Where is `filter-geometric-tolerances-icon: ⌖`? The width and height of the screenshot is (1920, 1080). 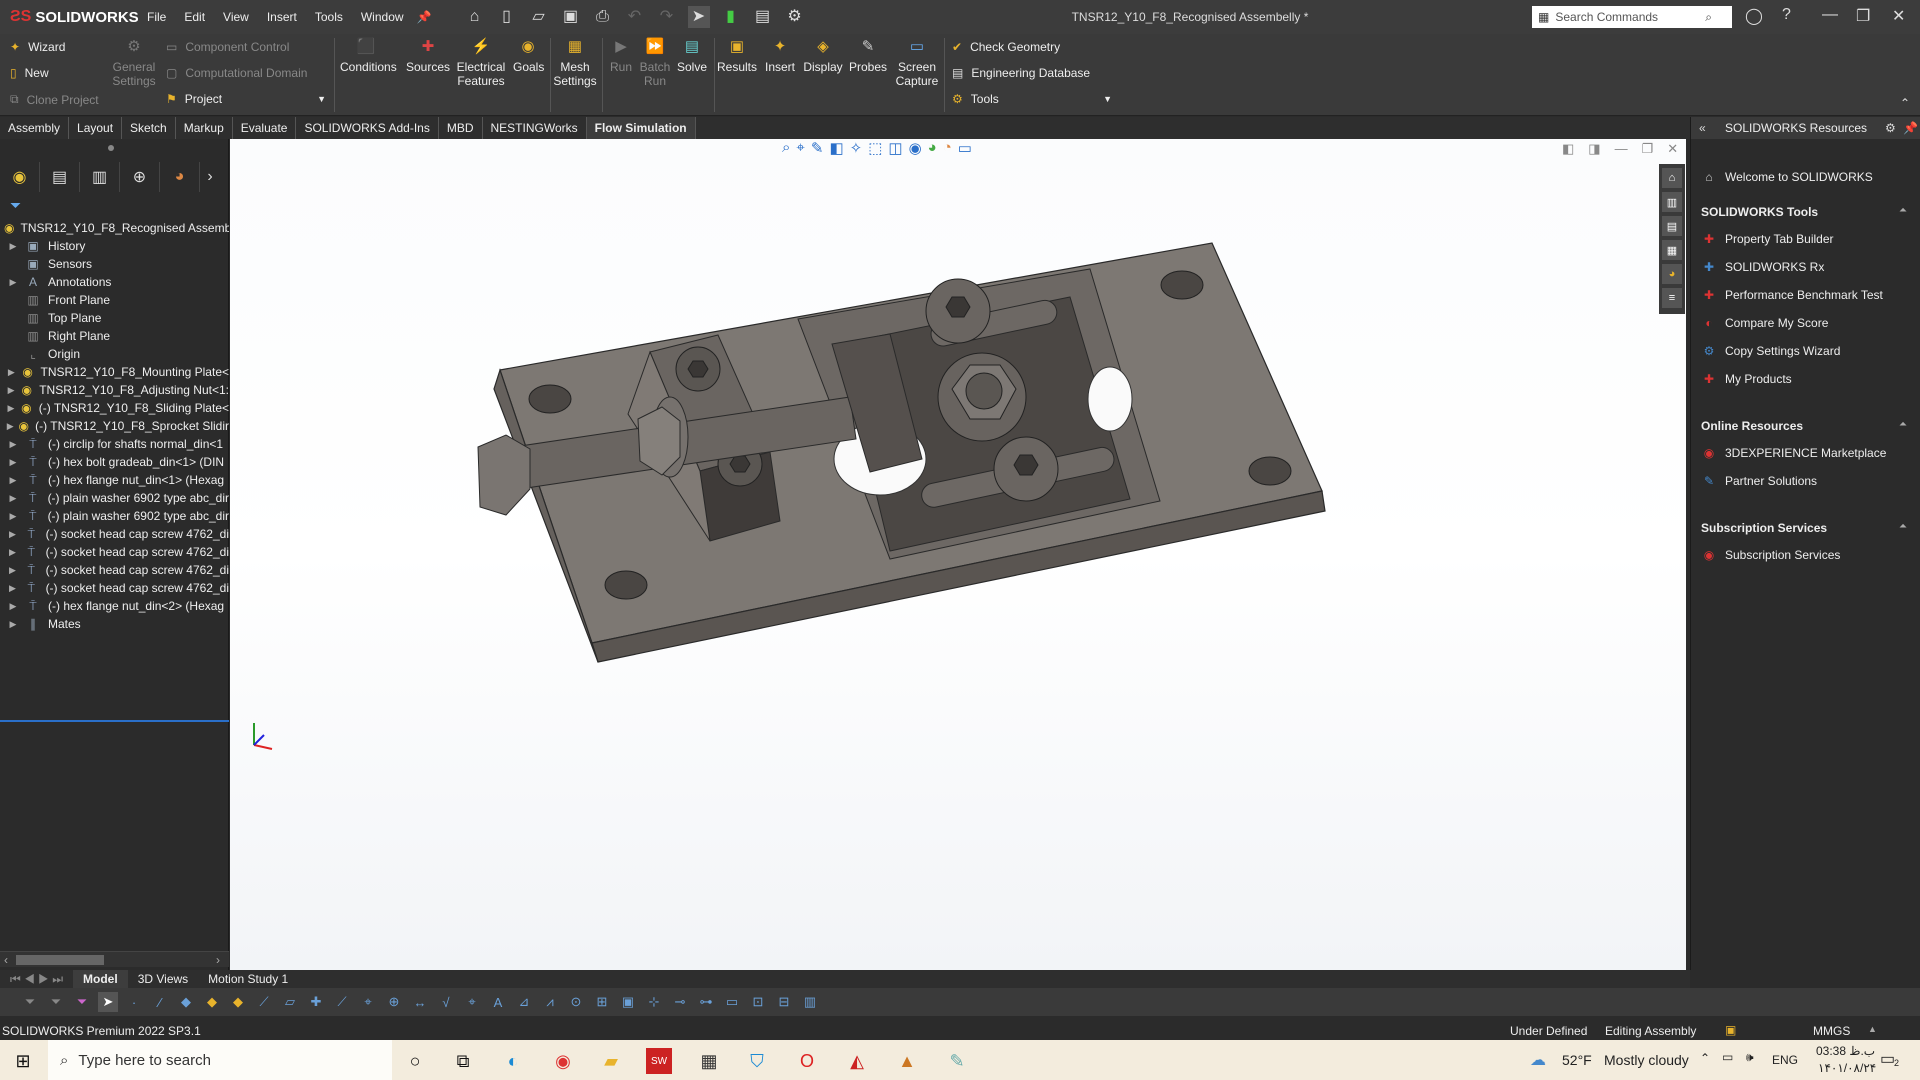 filter-geometric-tolerances-icon: ⌖ is located at coordinates (472, 1002).